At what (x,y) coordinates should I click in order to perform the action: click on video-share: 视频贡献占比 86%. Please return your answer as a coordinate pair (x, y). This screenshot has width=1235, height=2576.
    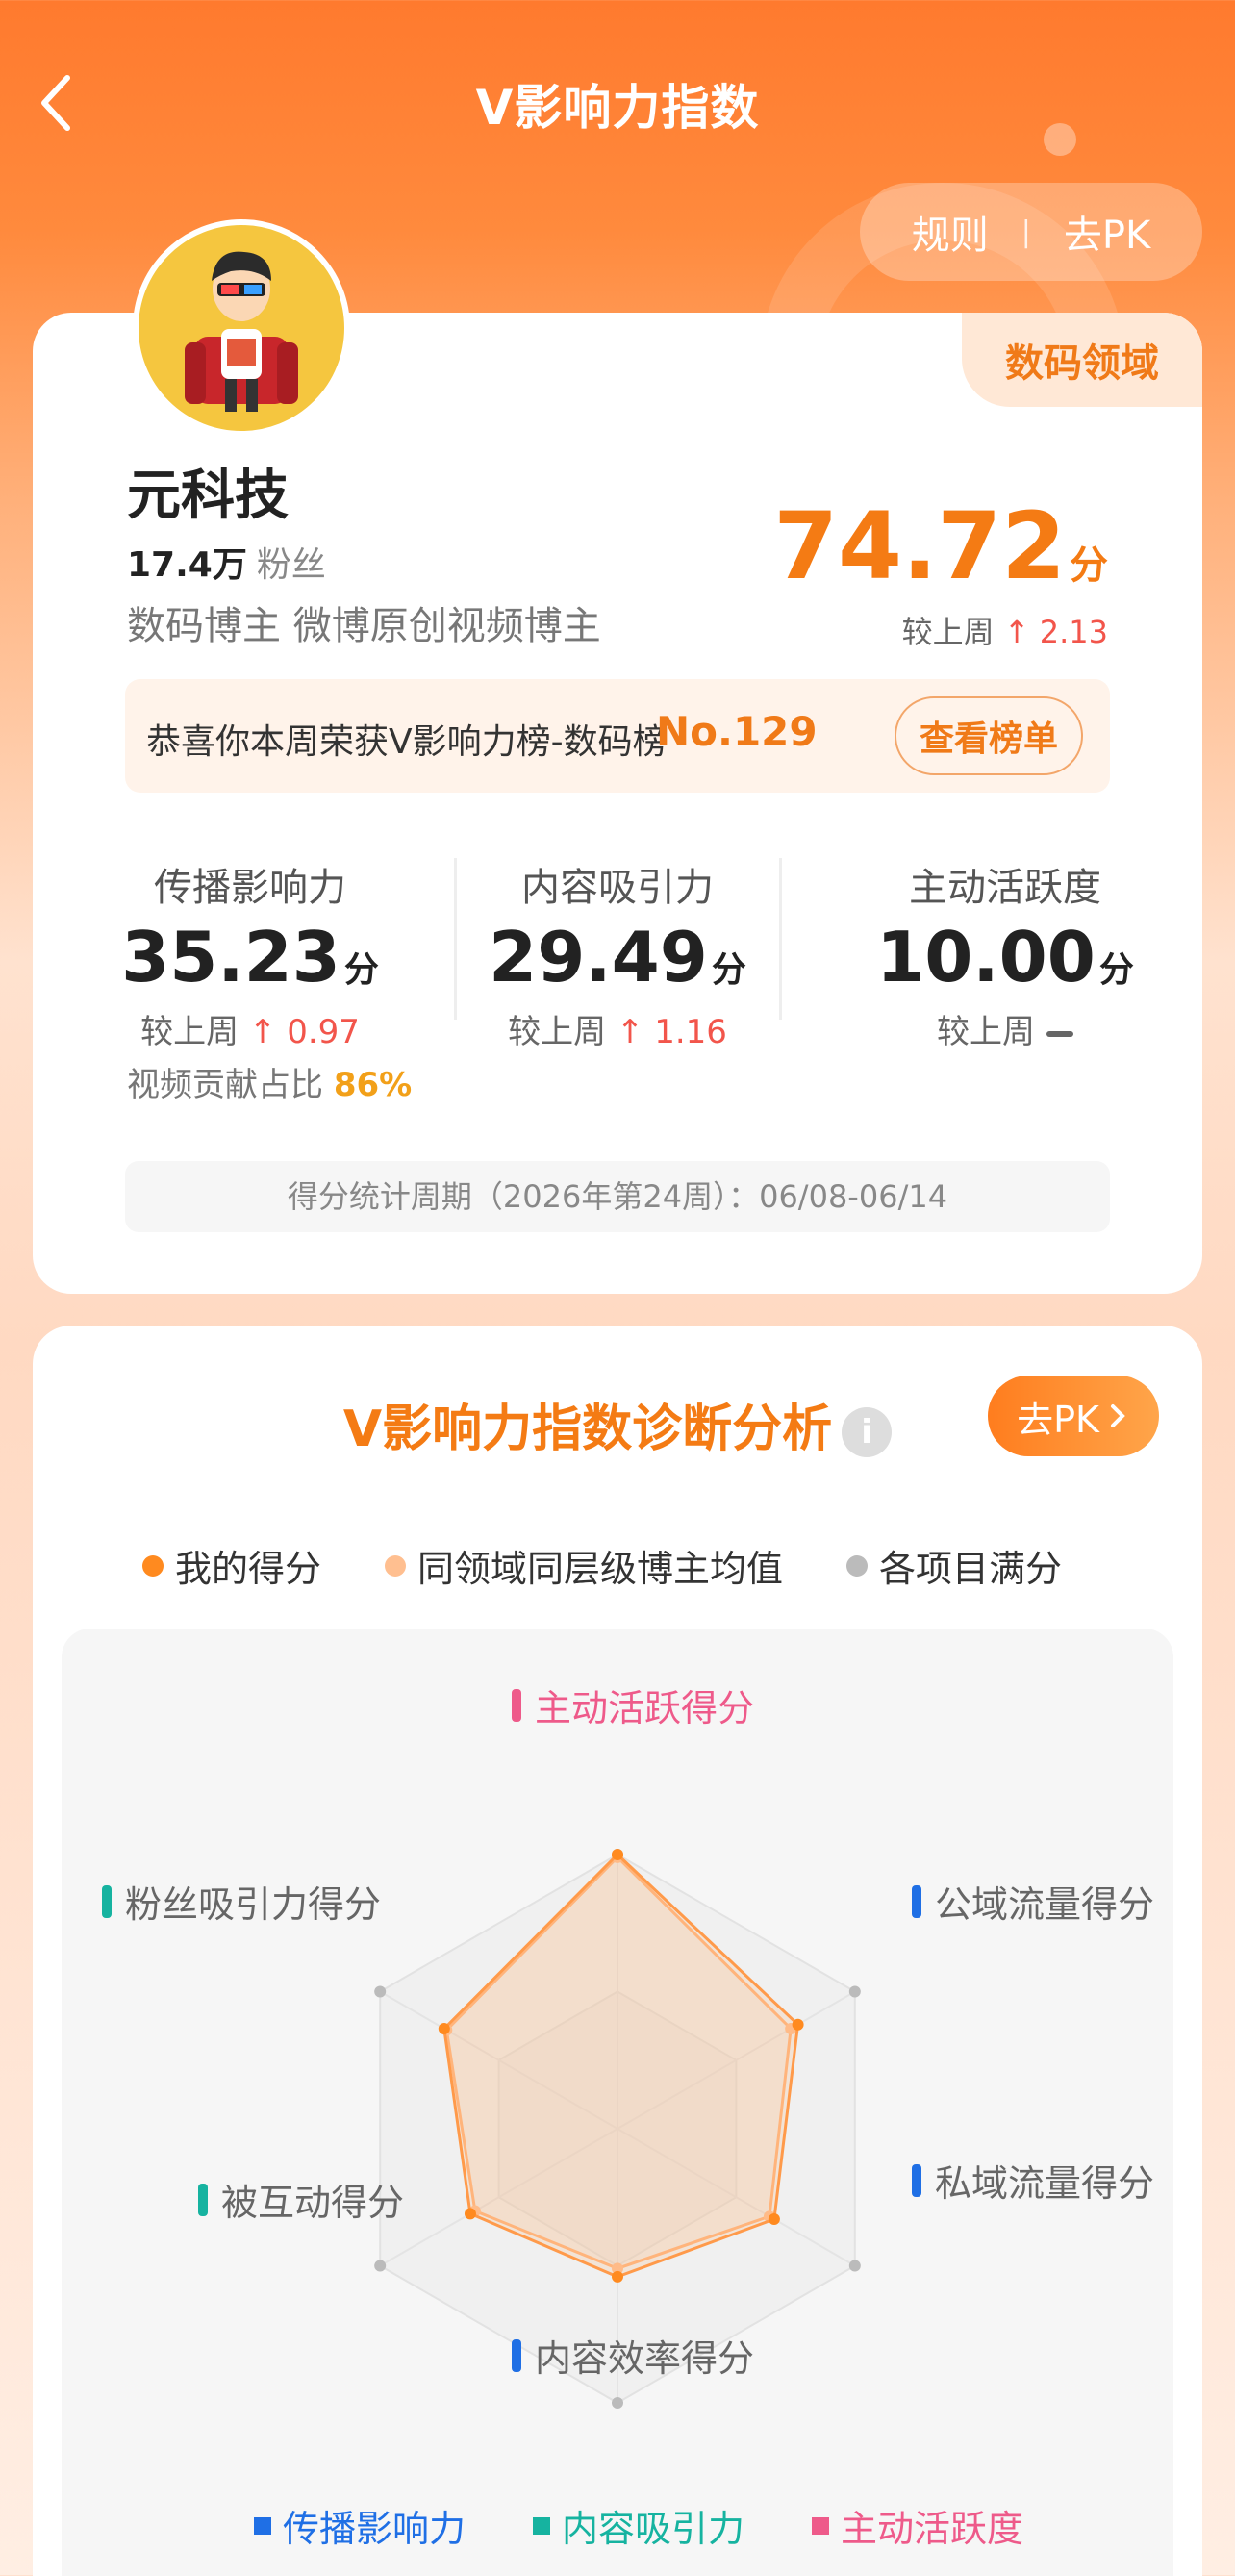
    Looking at the image, I should click on (269, 1082).